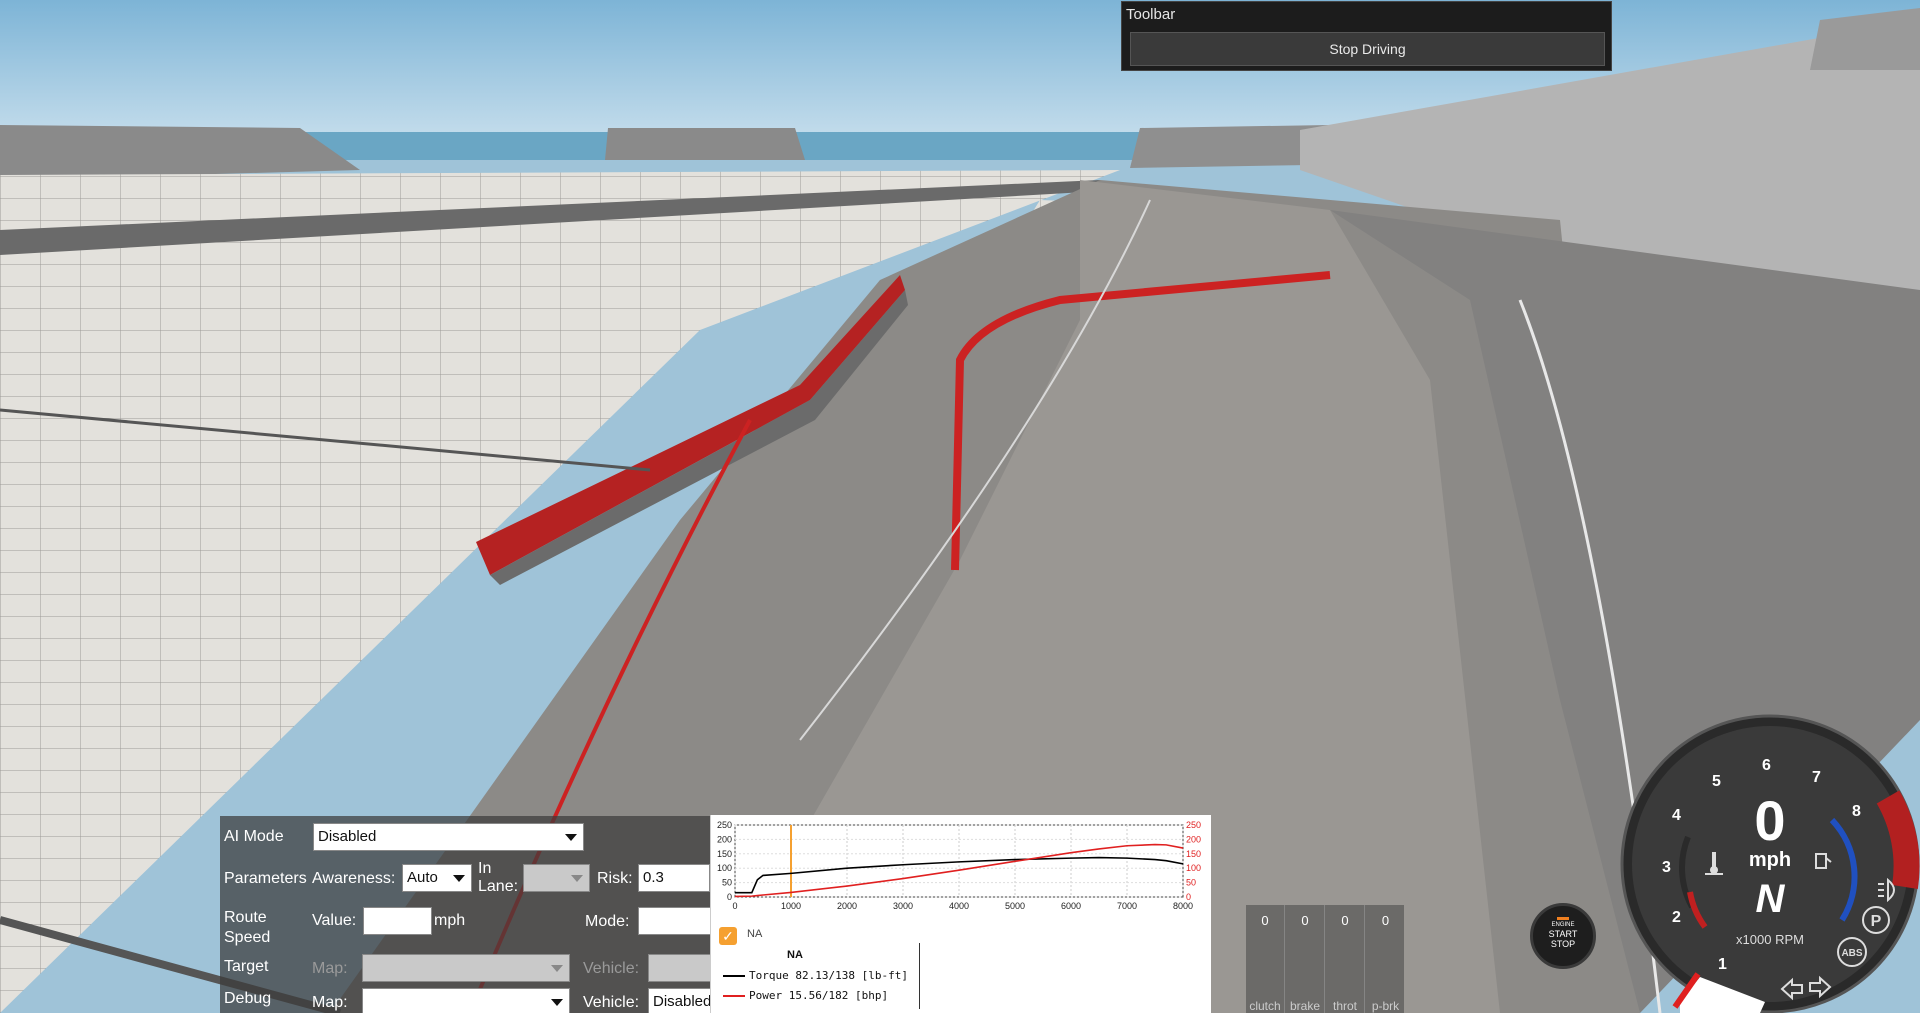  What do you see at coordinates (1193, 825) in the screenshot?
I see `y-tick-label-right: 250` at bounding box center [1193, 825].